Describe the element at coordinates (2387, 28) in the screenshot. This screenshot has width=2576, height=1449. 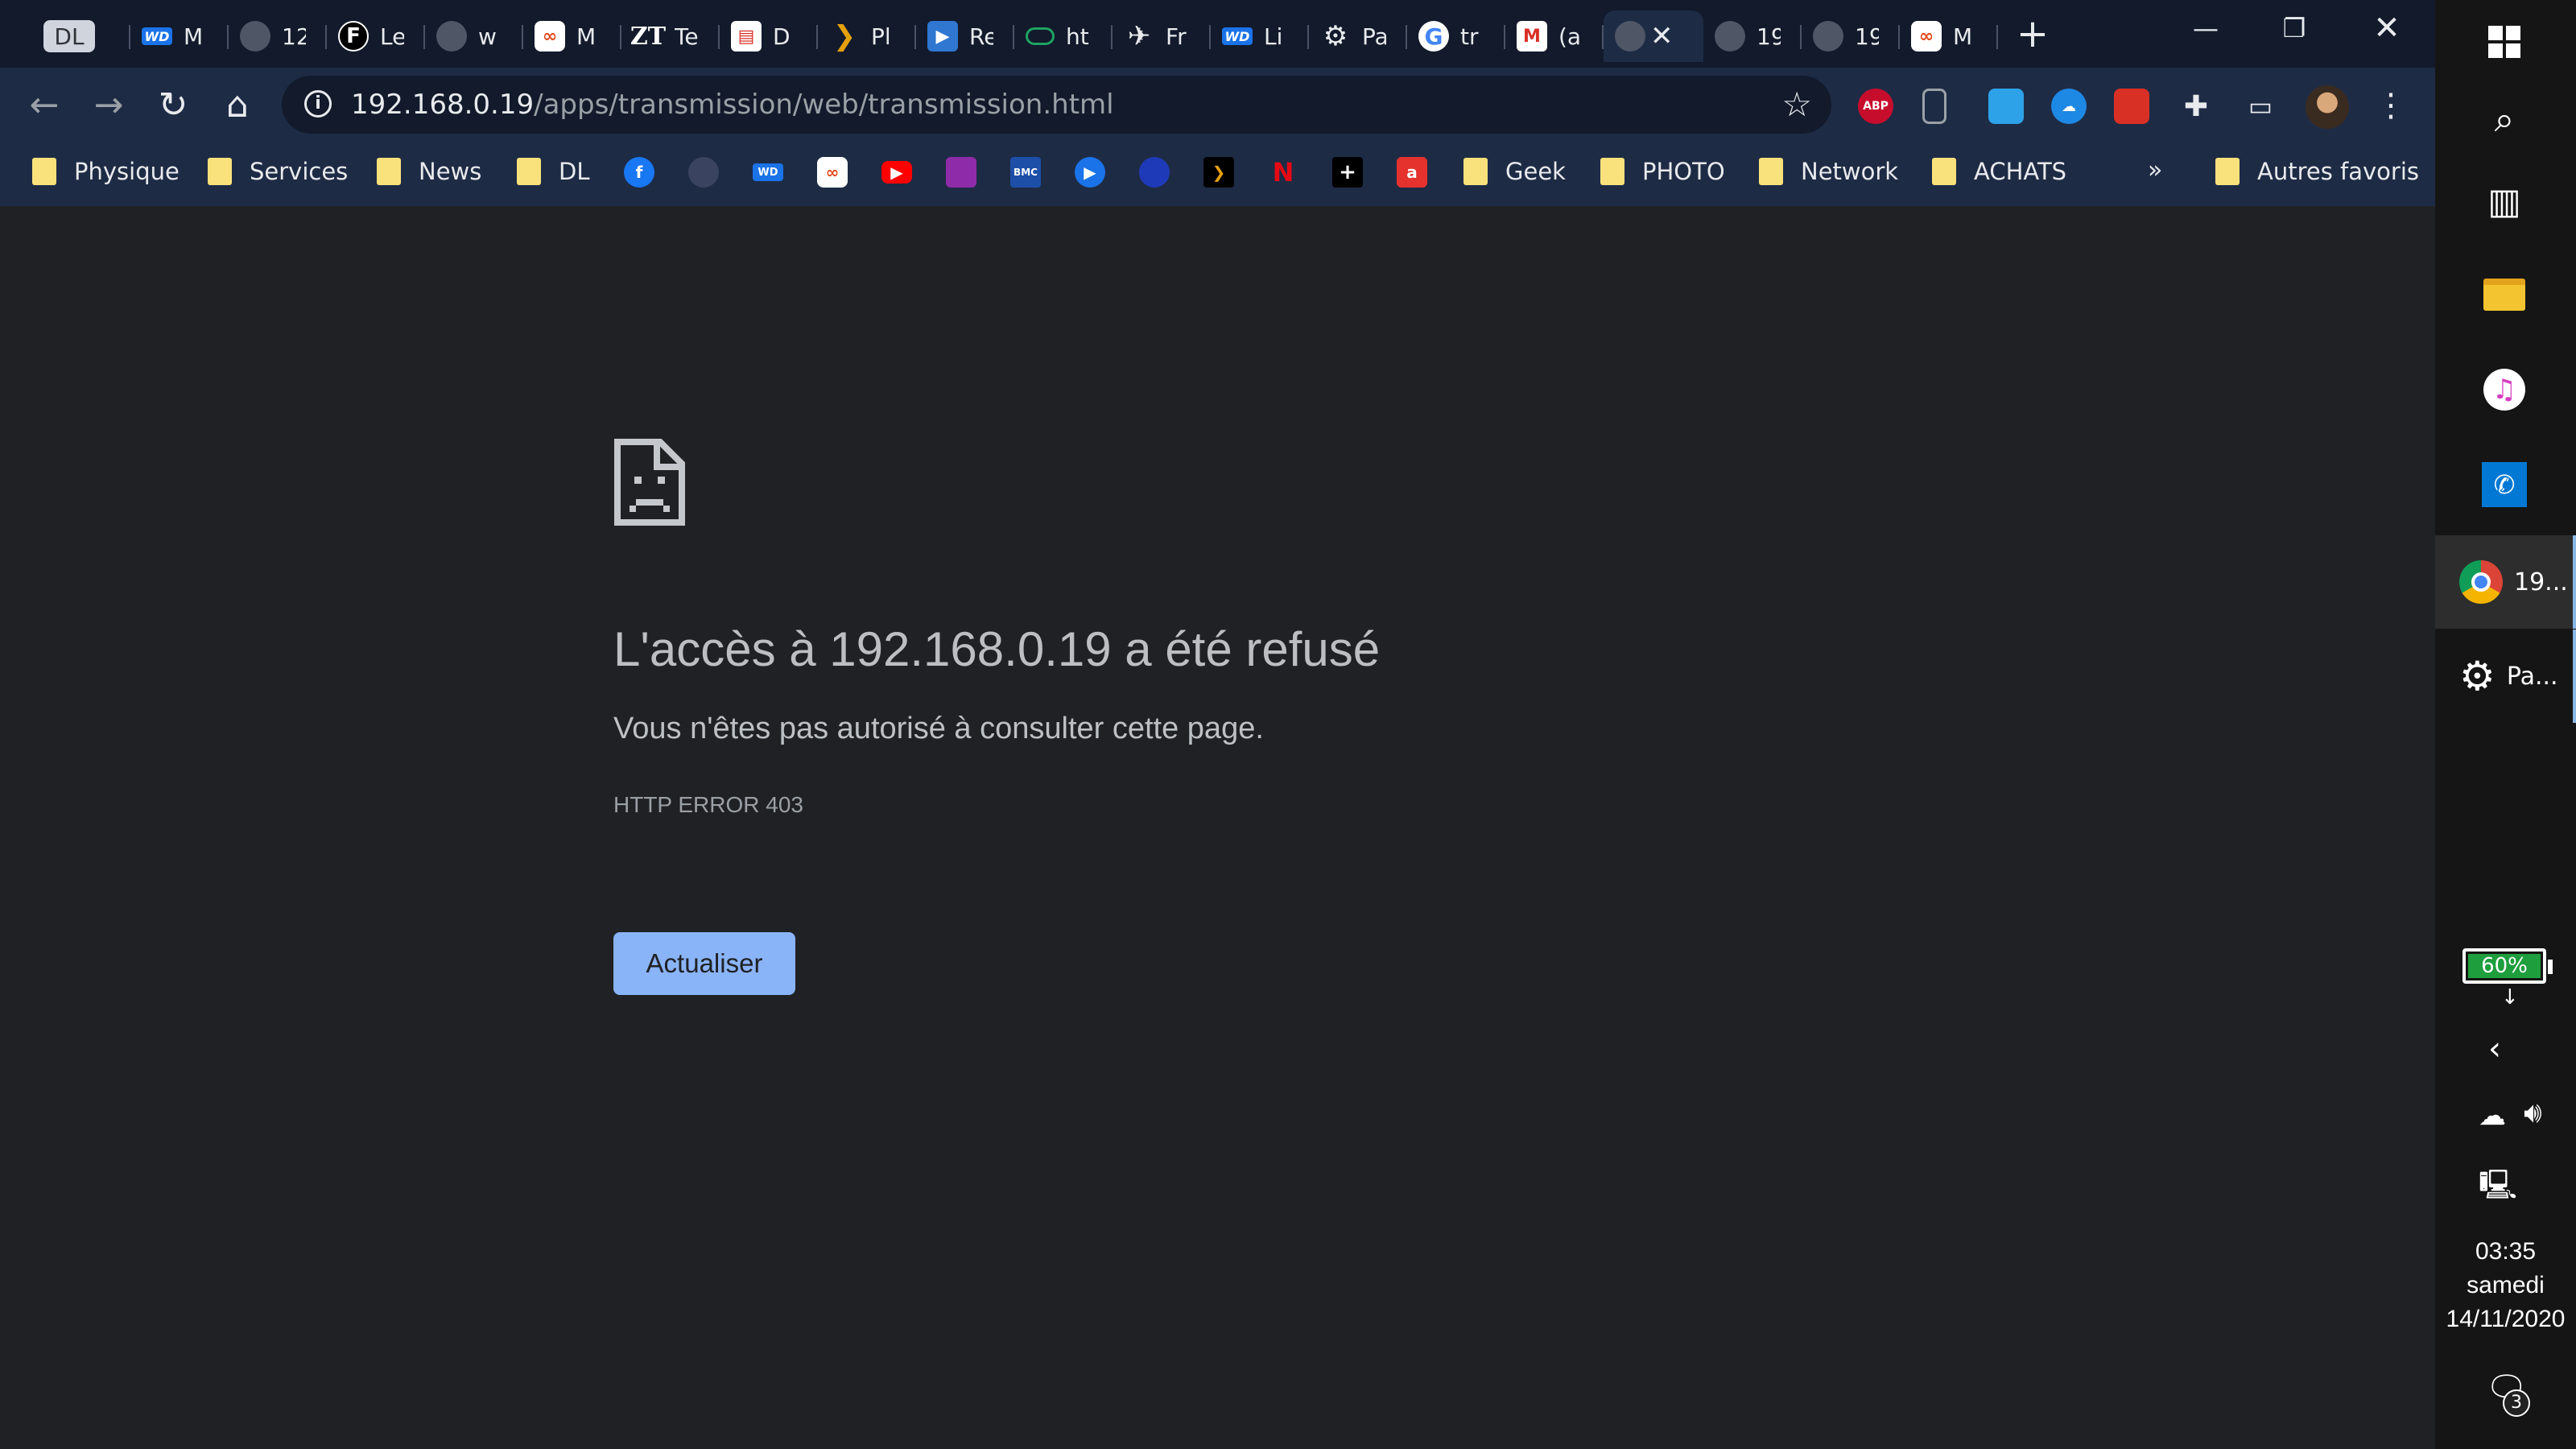
I see `close-window-button: ✕` at that location.